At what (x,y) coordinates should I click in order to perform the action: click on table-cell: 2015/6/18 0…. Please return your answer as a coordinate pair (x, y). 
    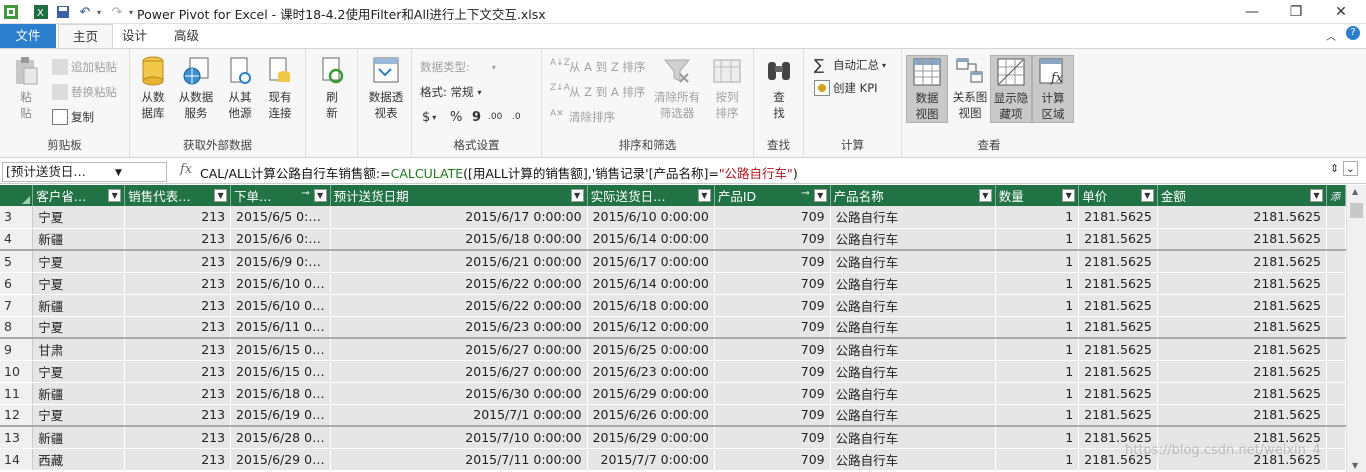
    Looking at the image, I should click on (280, 393).